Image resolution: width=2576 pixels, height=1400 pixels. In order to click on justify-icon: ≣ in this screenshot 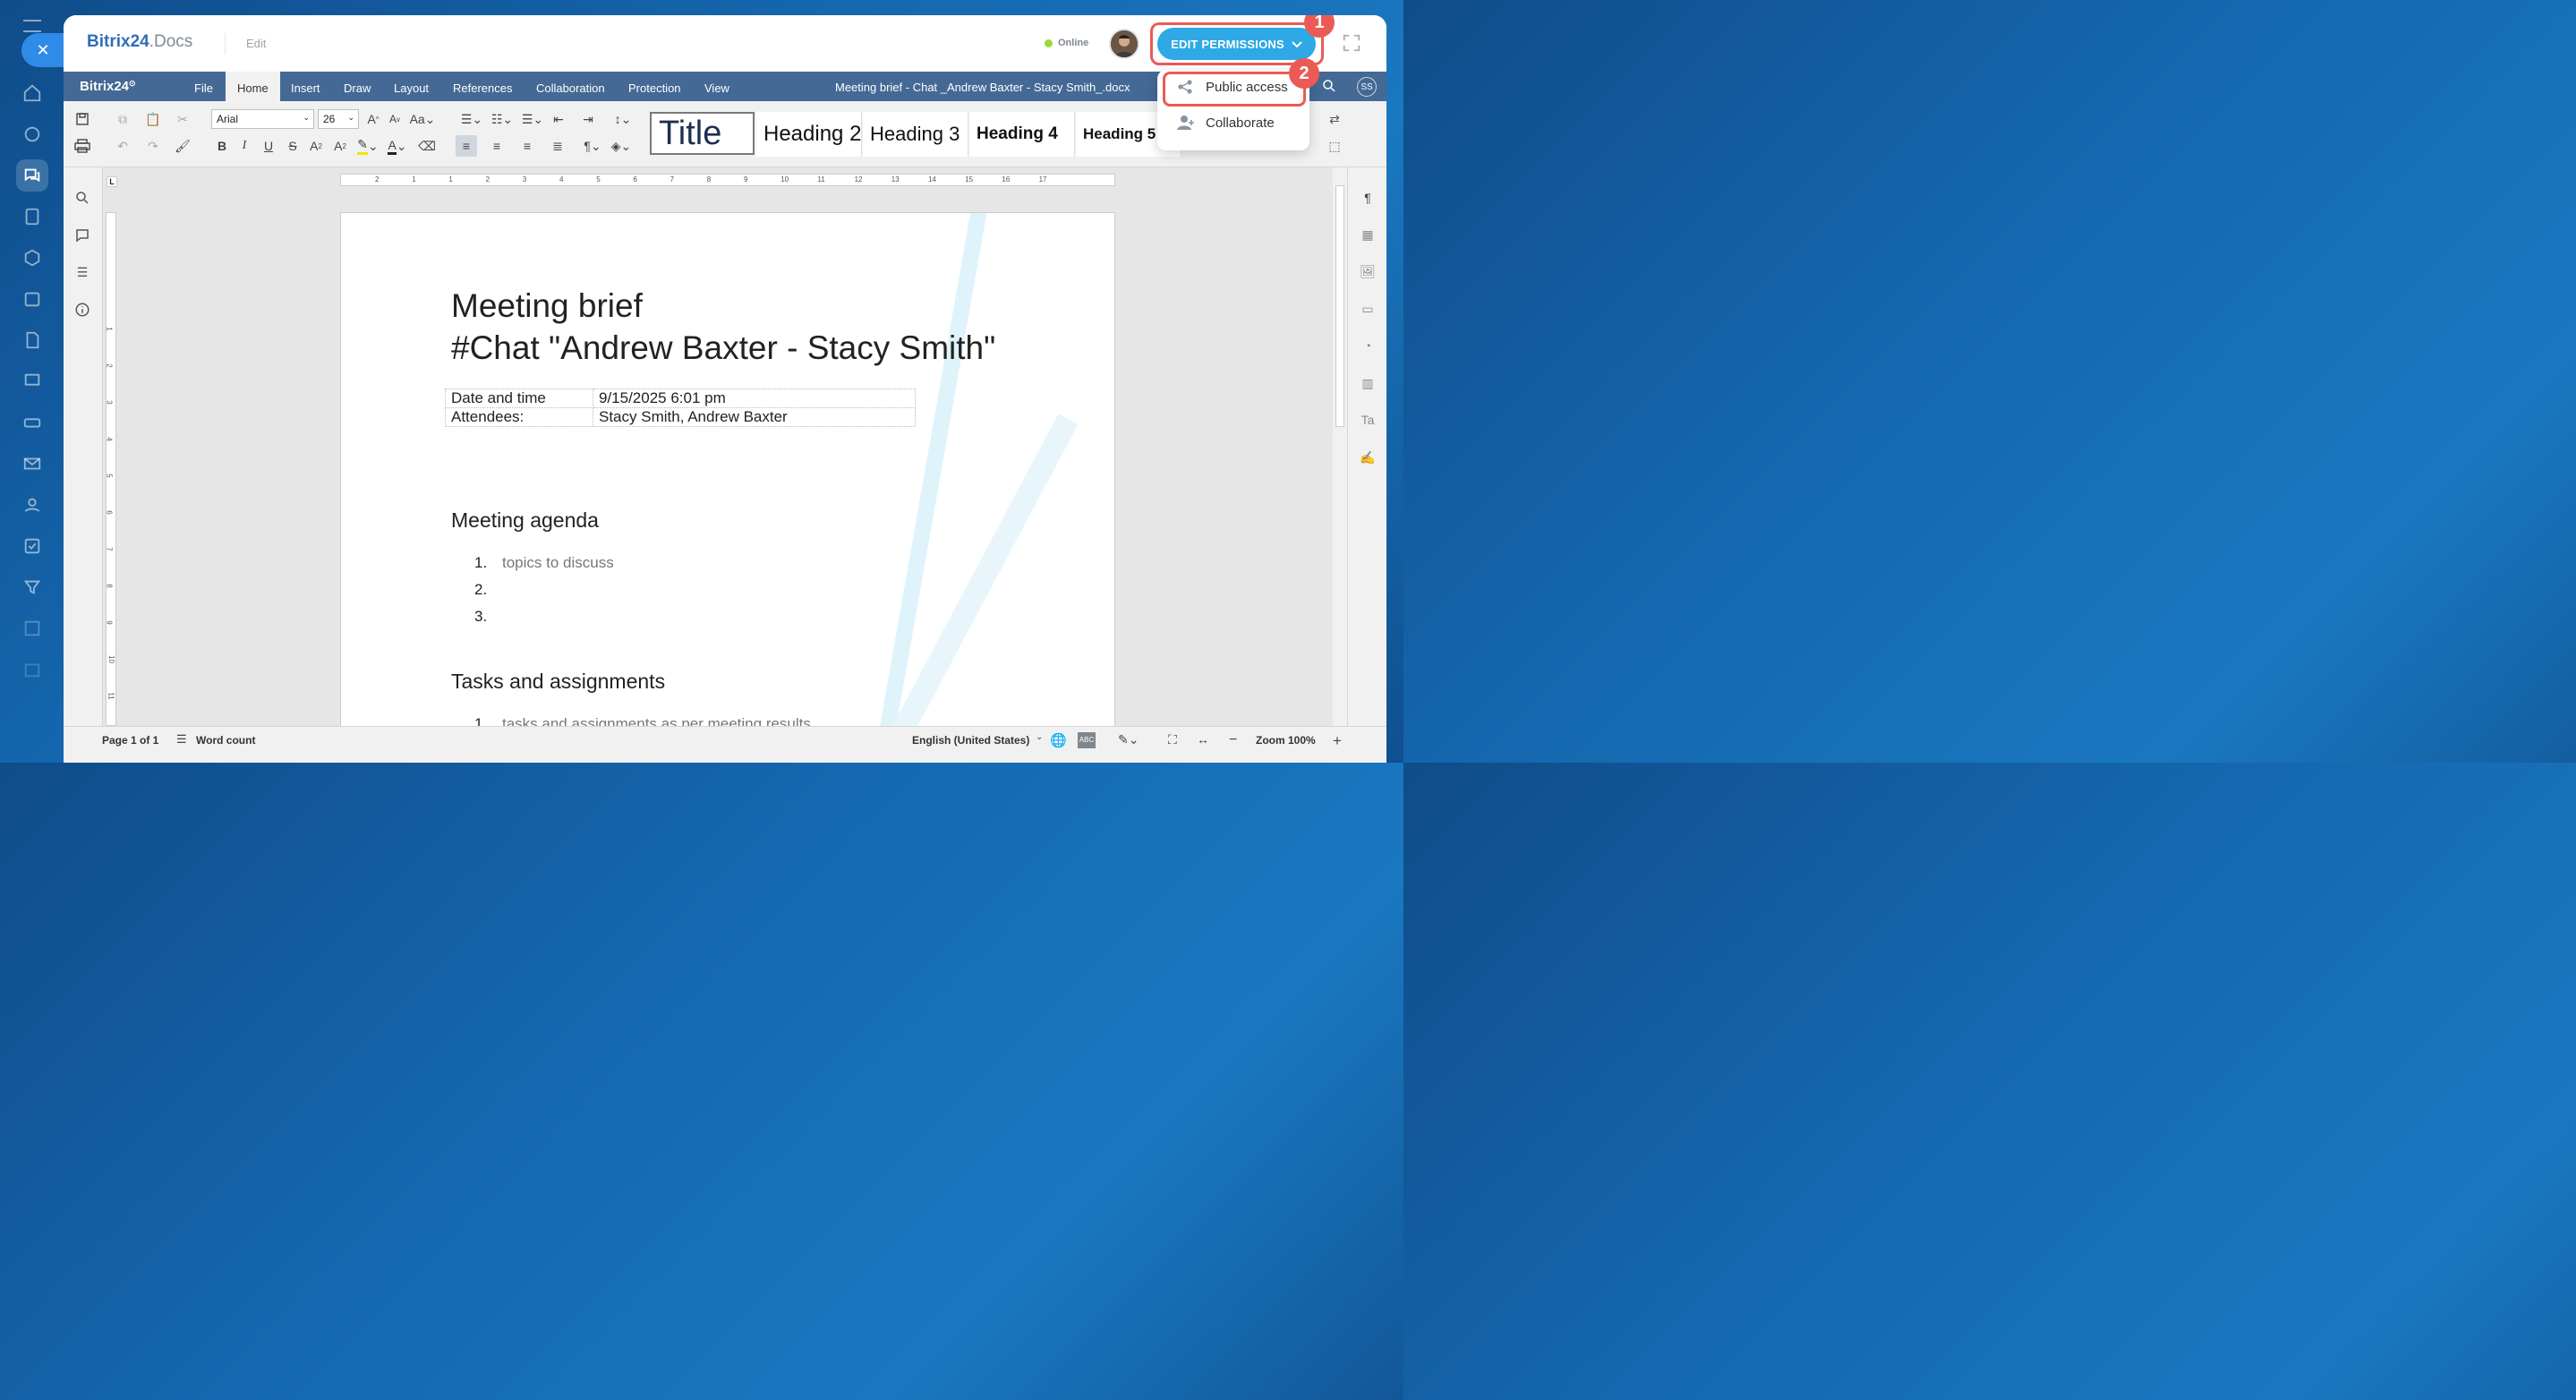, I will do `click(557, 146)`.